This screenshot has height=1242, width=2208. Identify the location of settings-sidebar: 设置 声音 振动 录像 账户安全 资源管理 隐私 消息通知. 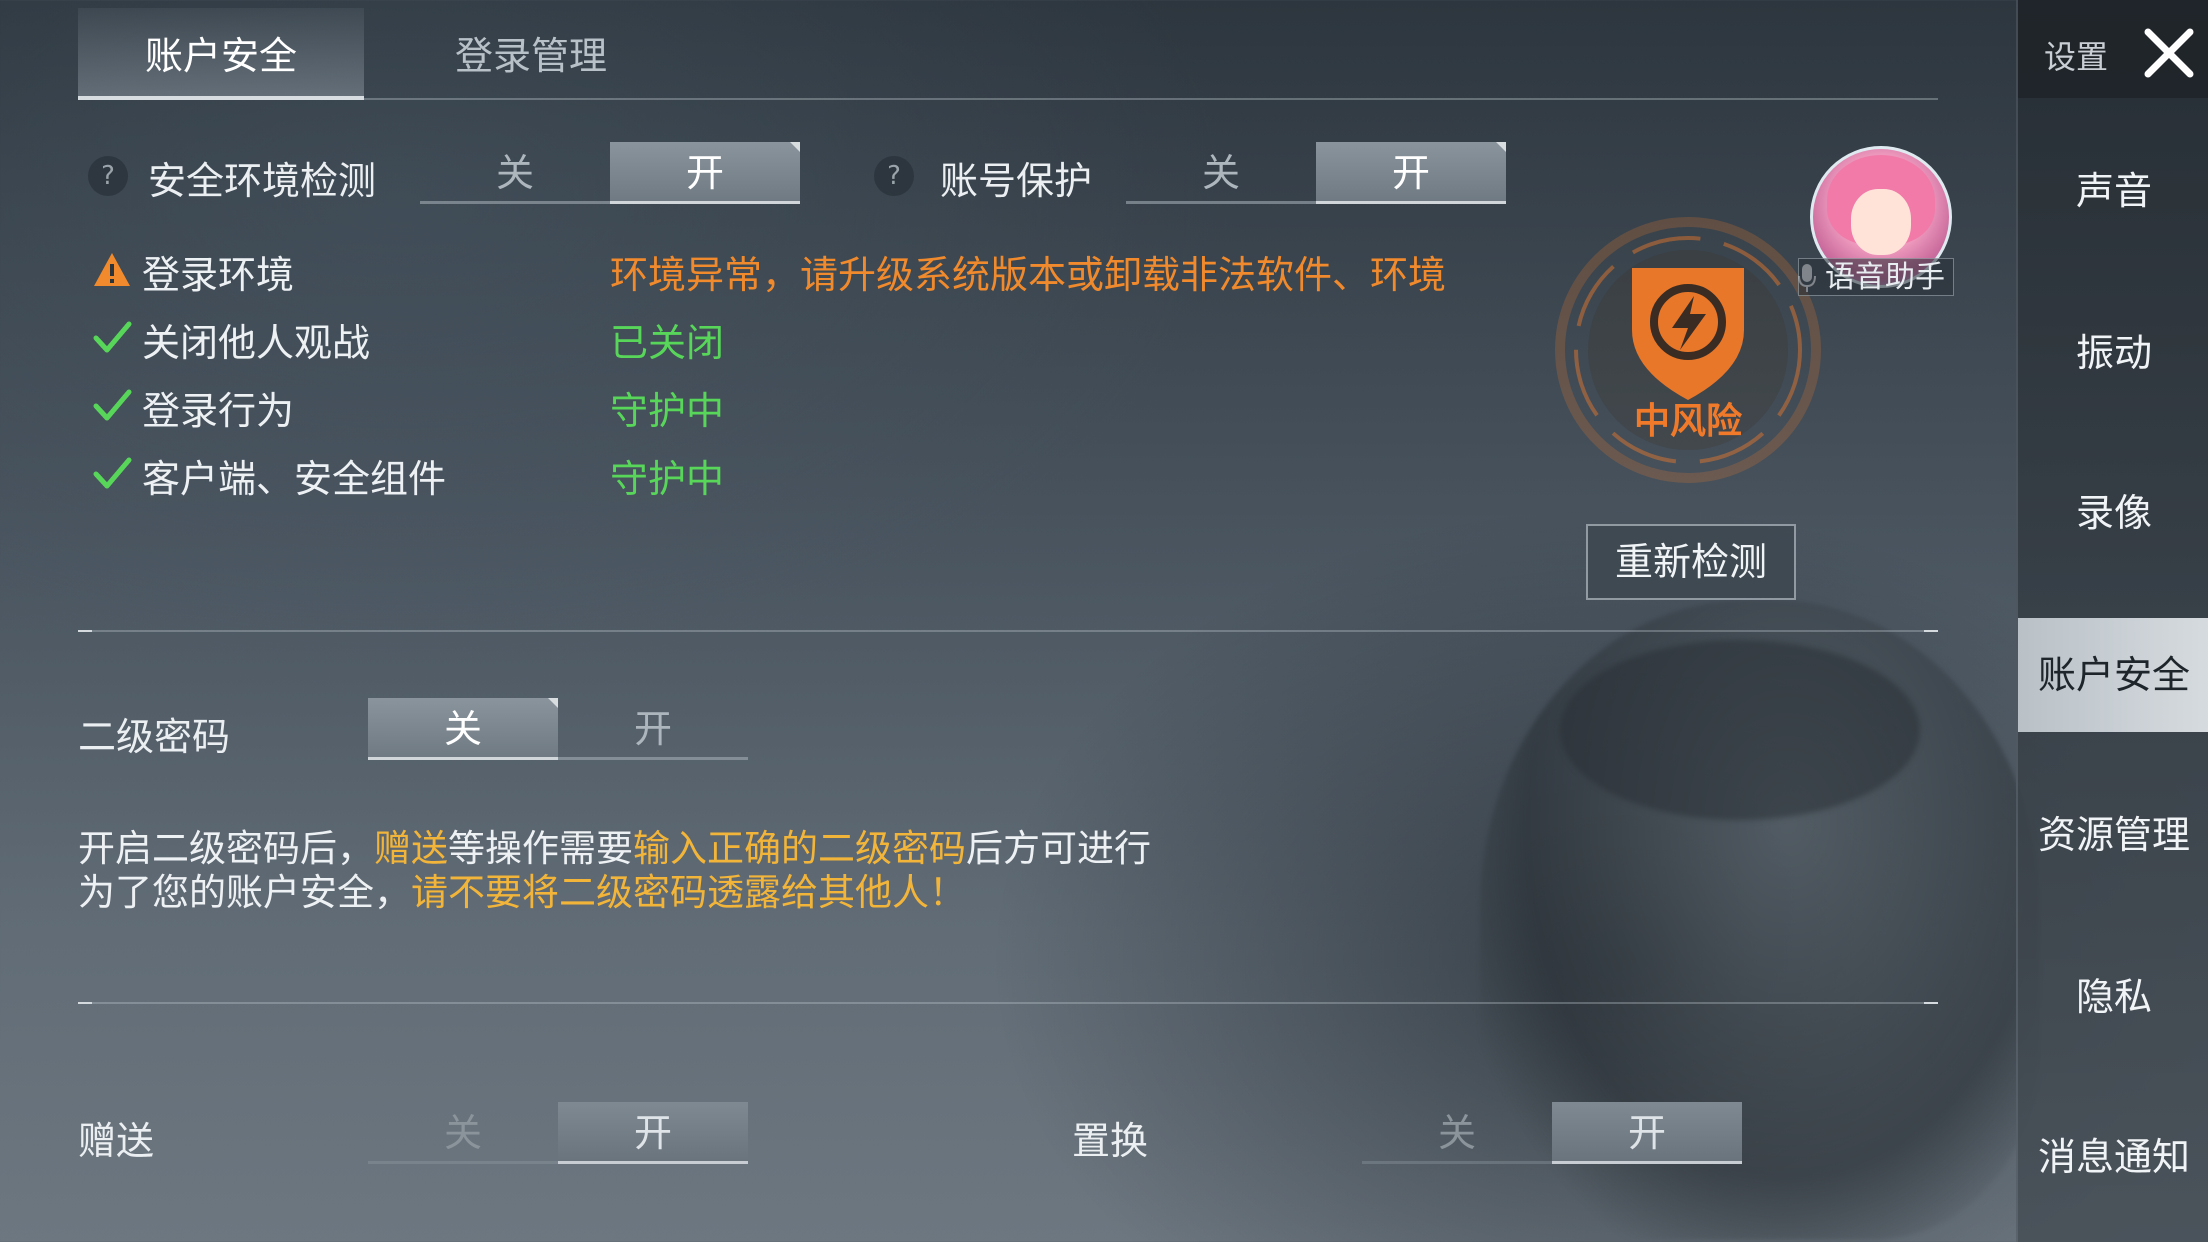
(2112, 621).